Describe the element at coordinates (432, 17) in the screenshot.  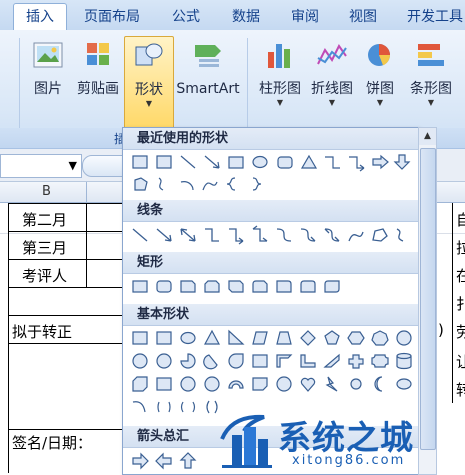
I see `tab-developer: 开发工具` at that location.